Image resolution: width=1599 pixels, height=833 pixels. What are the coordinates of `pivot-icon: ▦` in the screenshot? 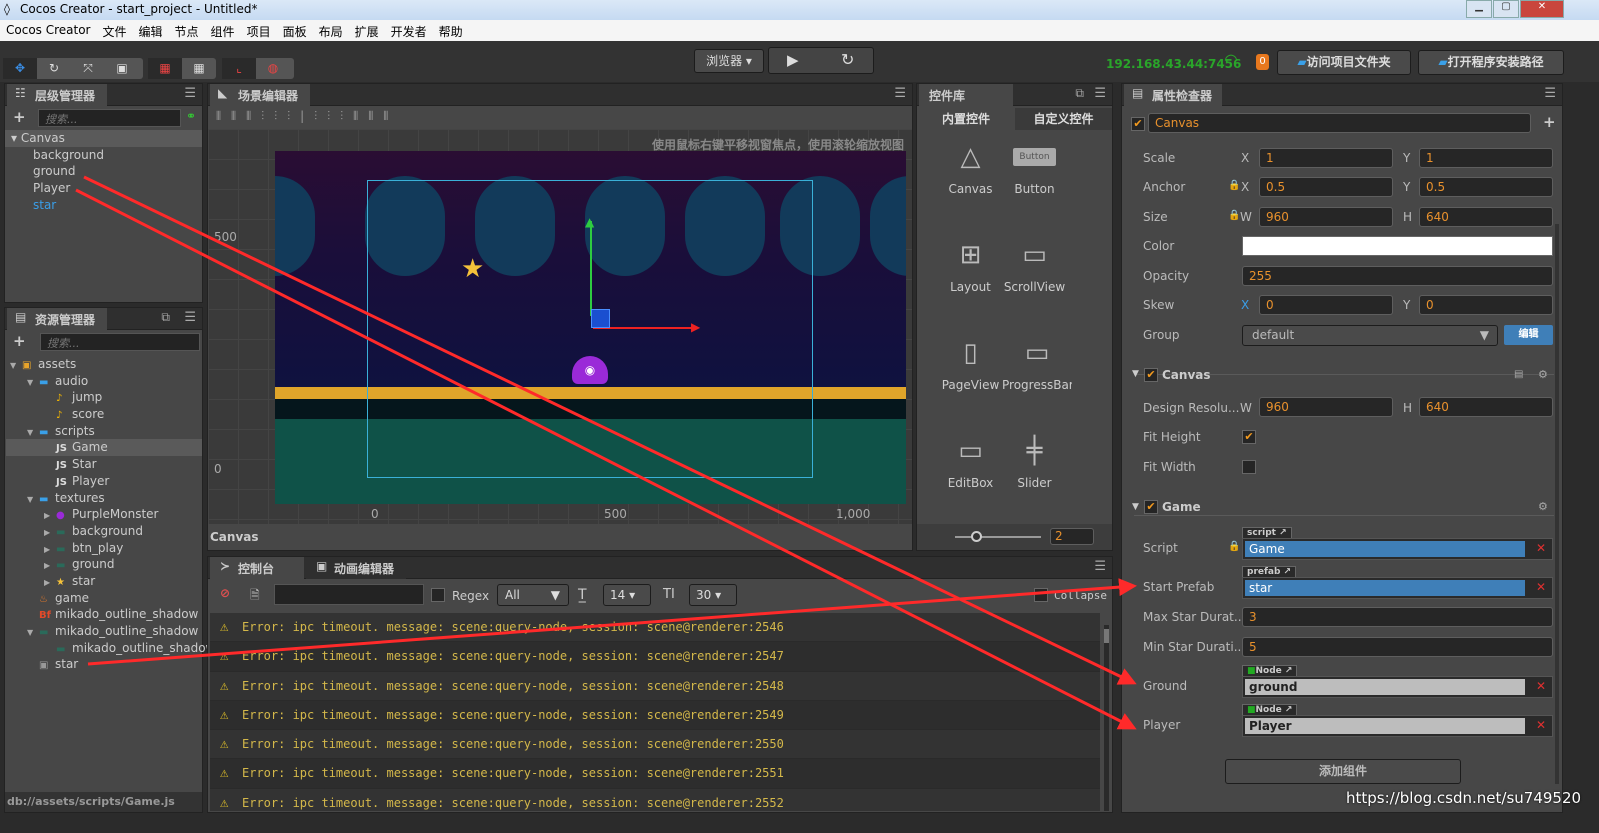 It's located at (165, 68).